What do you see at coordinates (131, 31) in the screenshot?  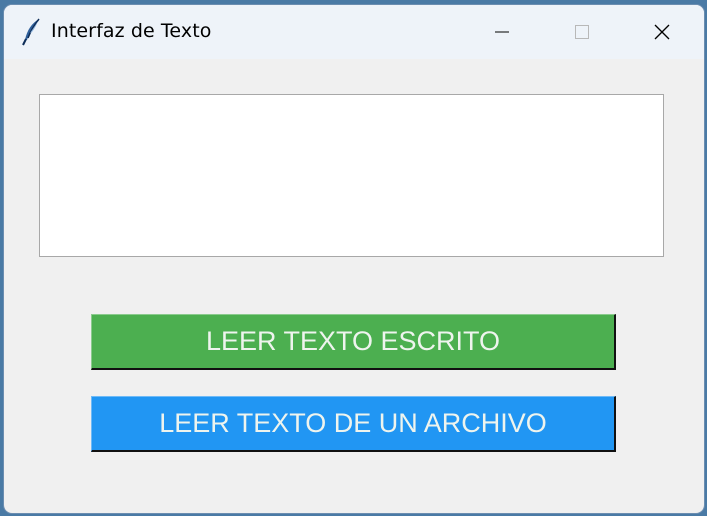 I see `window-title: Interfaz de Texto` at bounding box center [131, 31].